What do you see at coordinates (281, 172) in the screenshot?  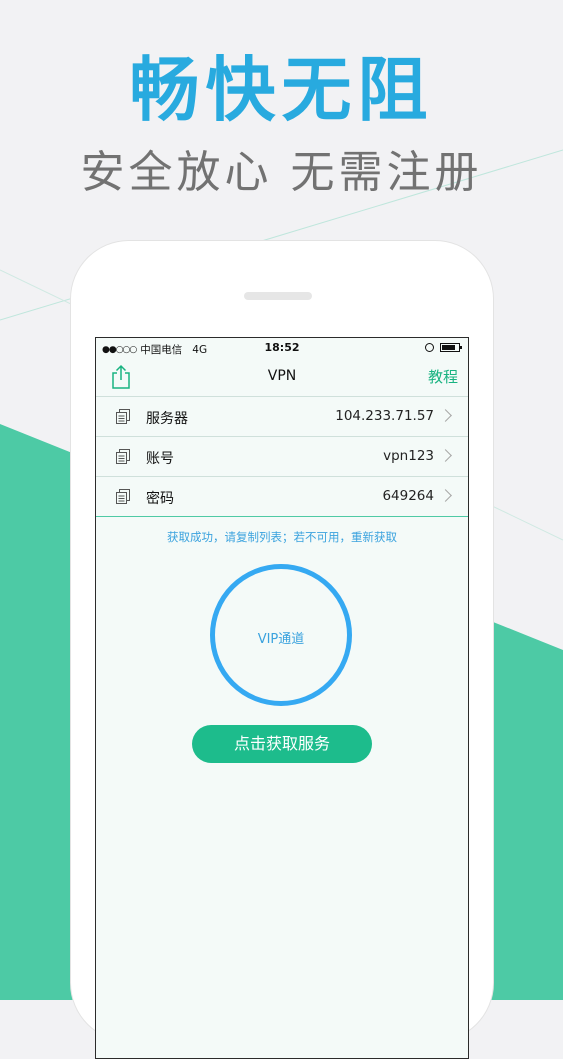 I see `subheadline: 安全放心 无需注册` at bounding box center [281, 172].